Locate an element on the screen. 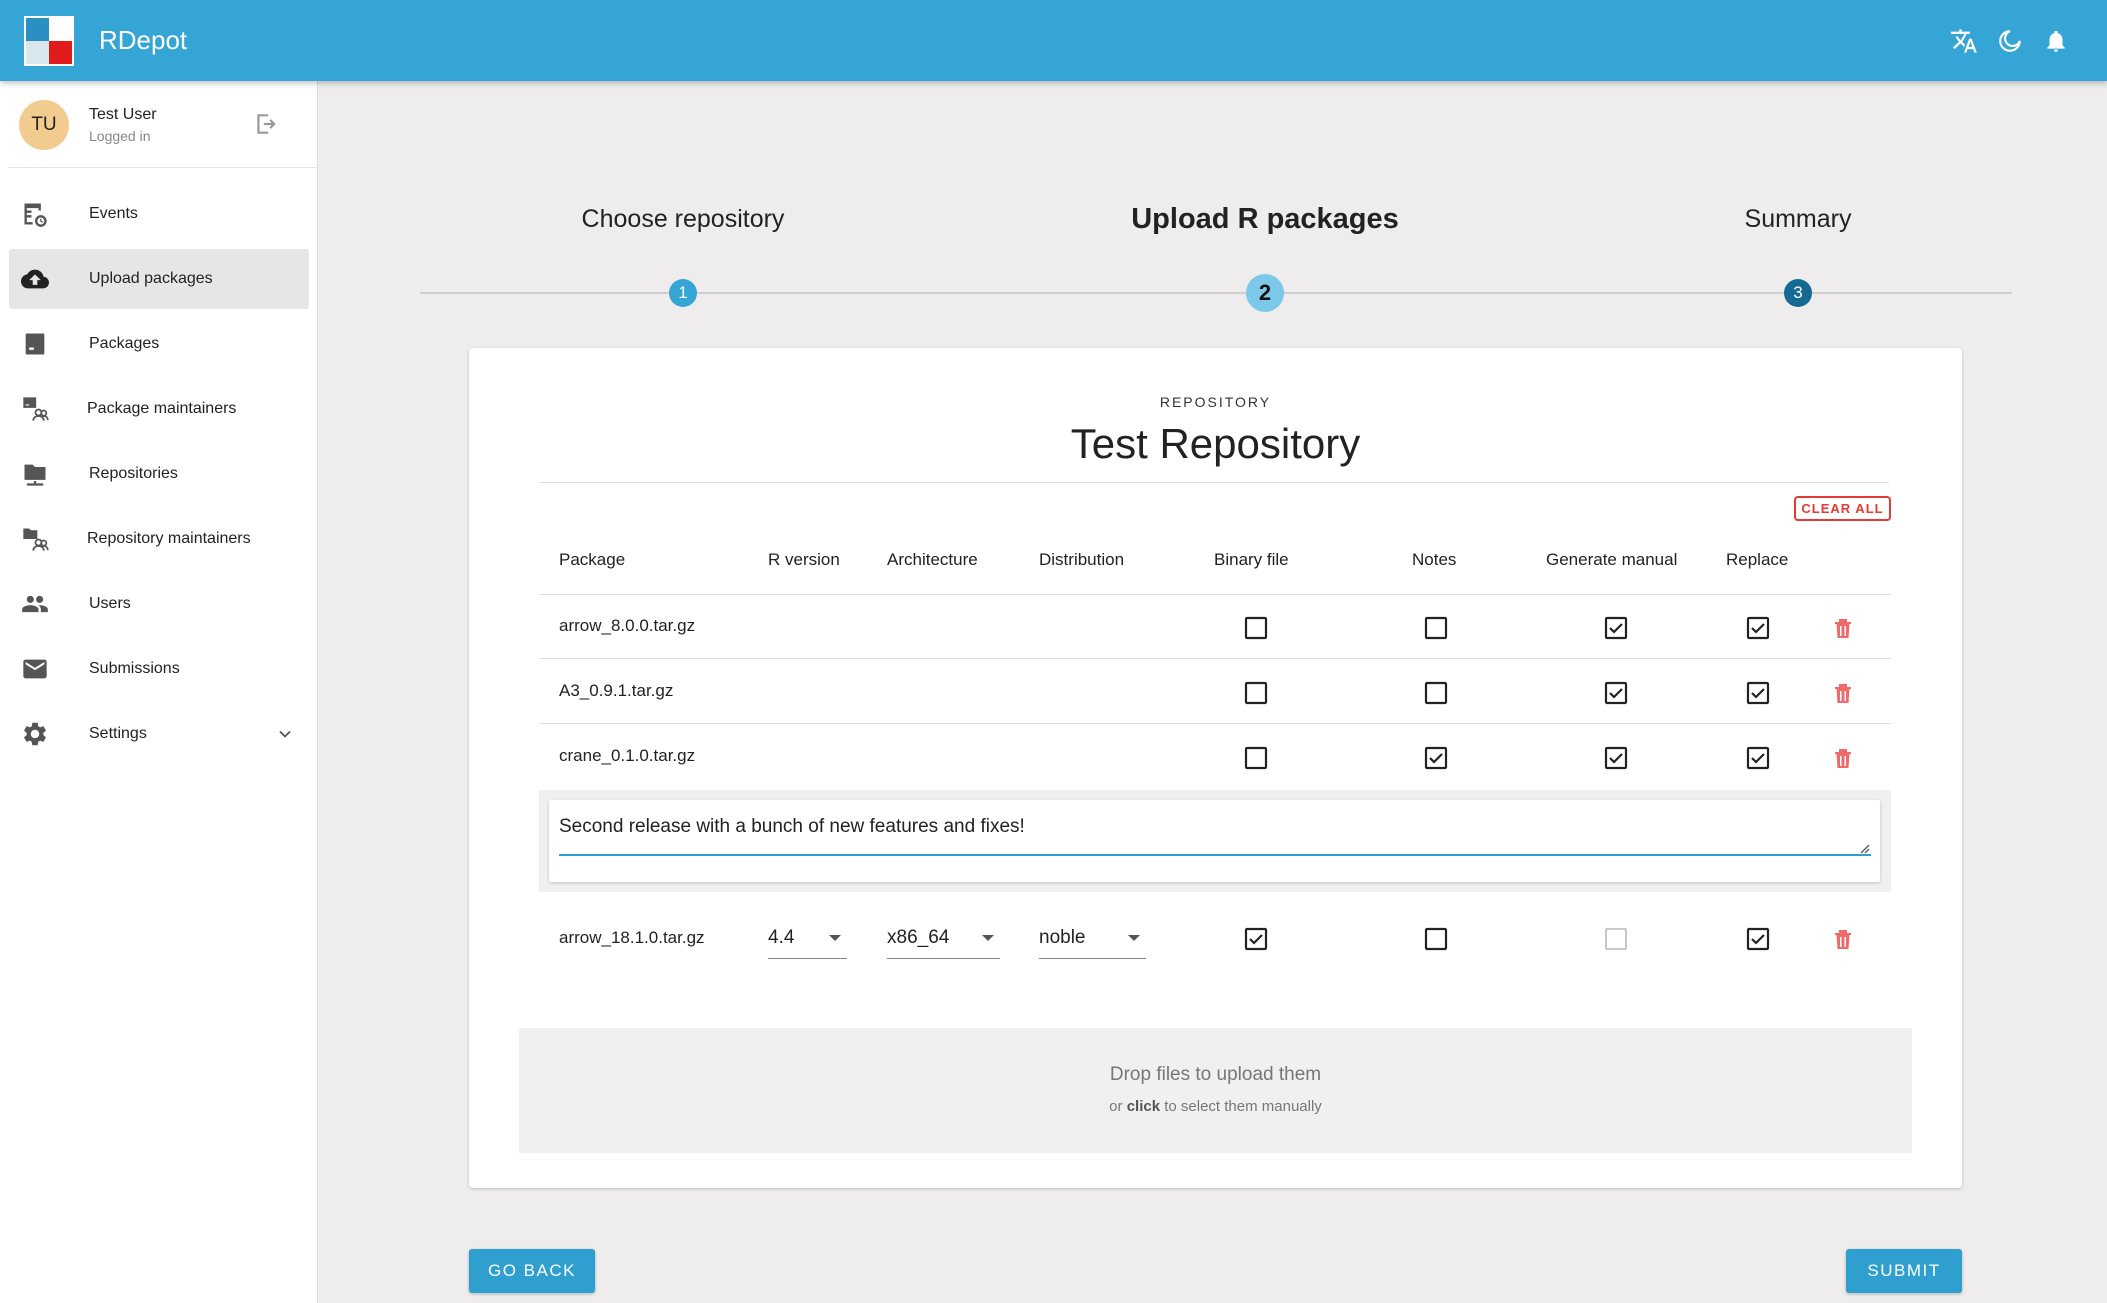  sidebar-item-label: Repository maintainers is located at coordinates (169, 538).